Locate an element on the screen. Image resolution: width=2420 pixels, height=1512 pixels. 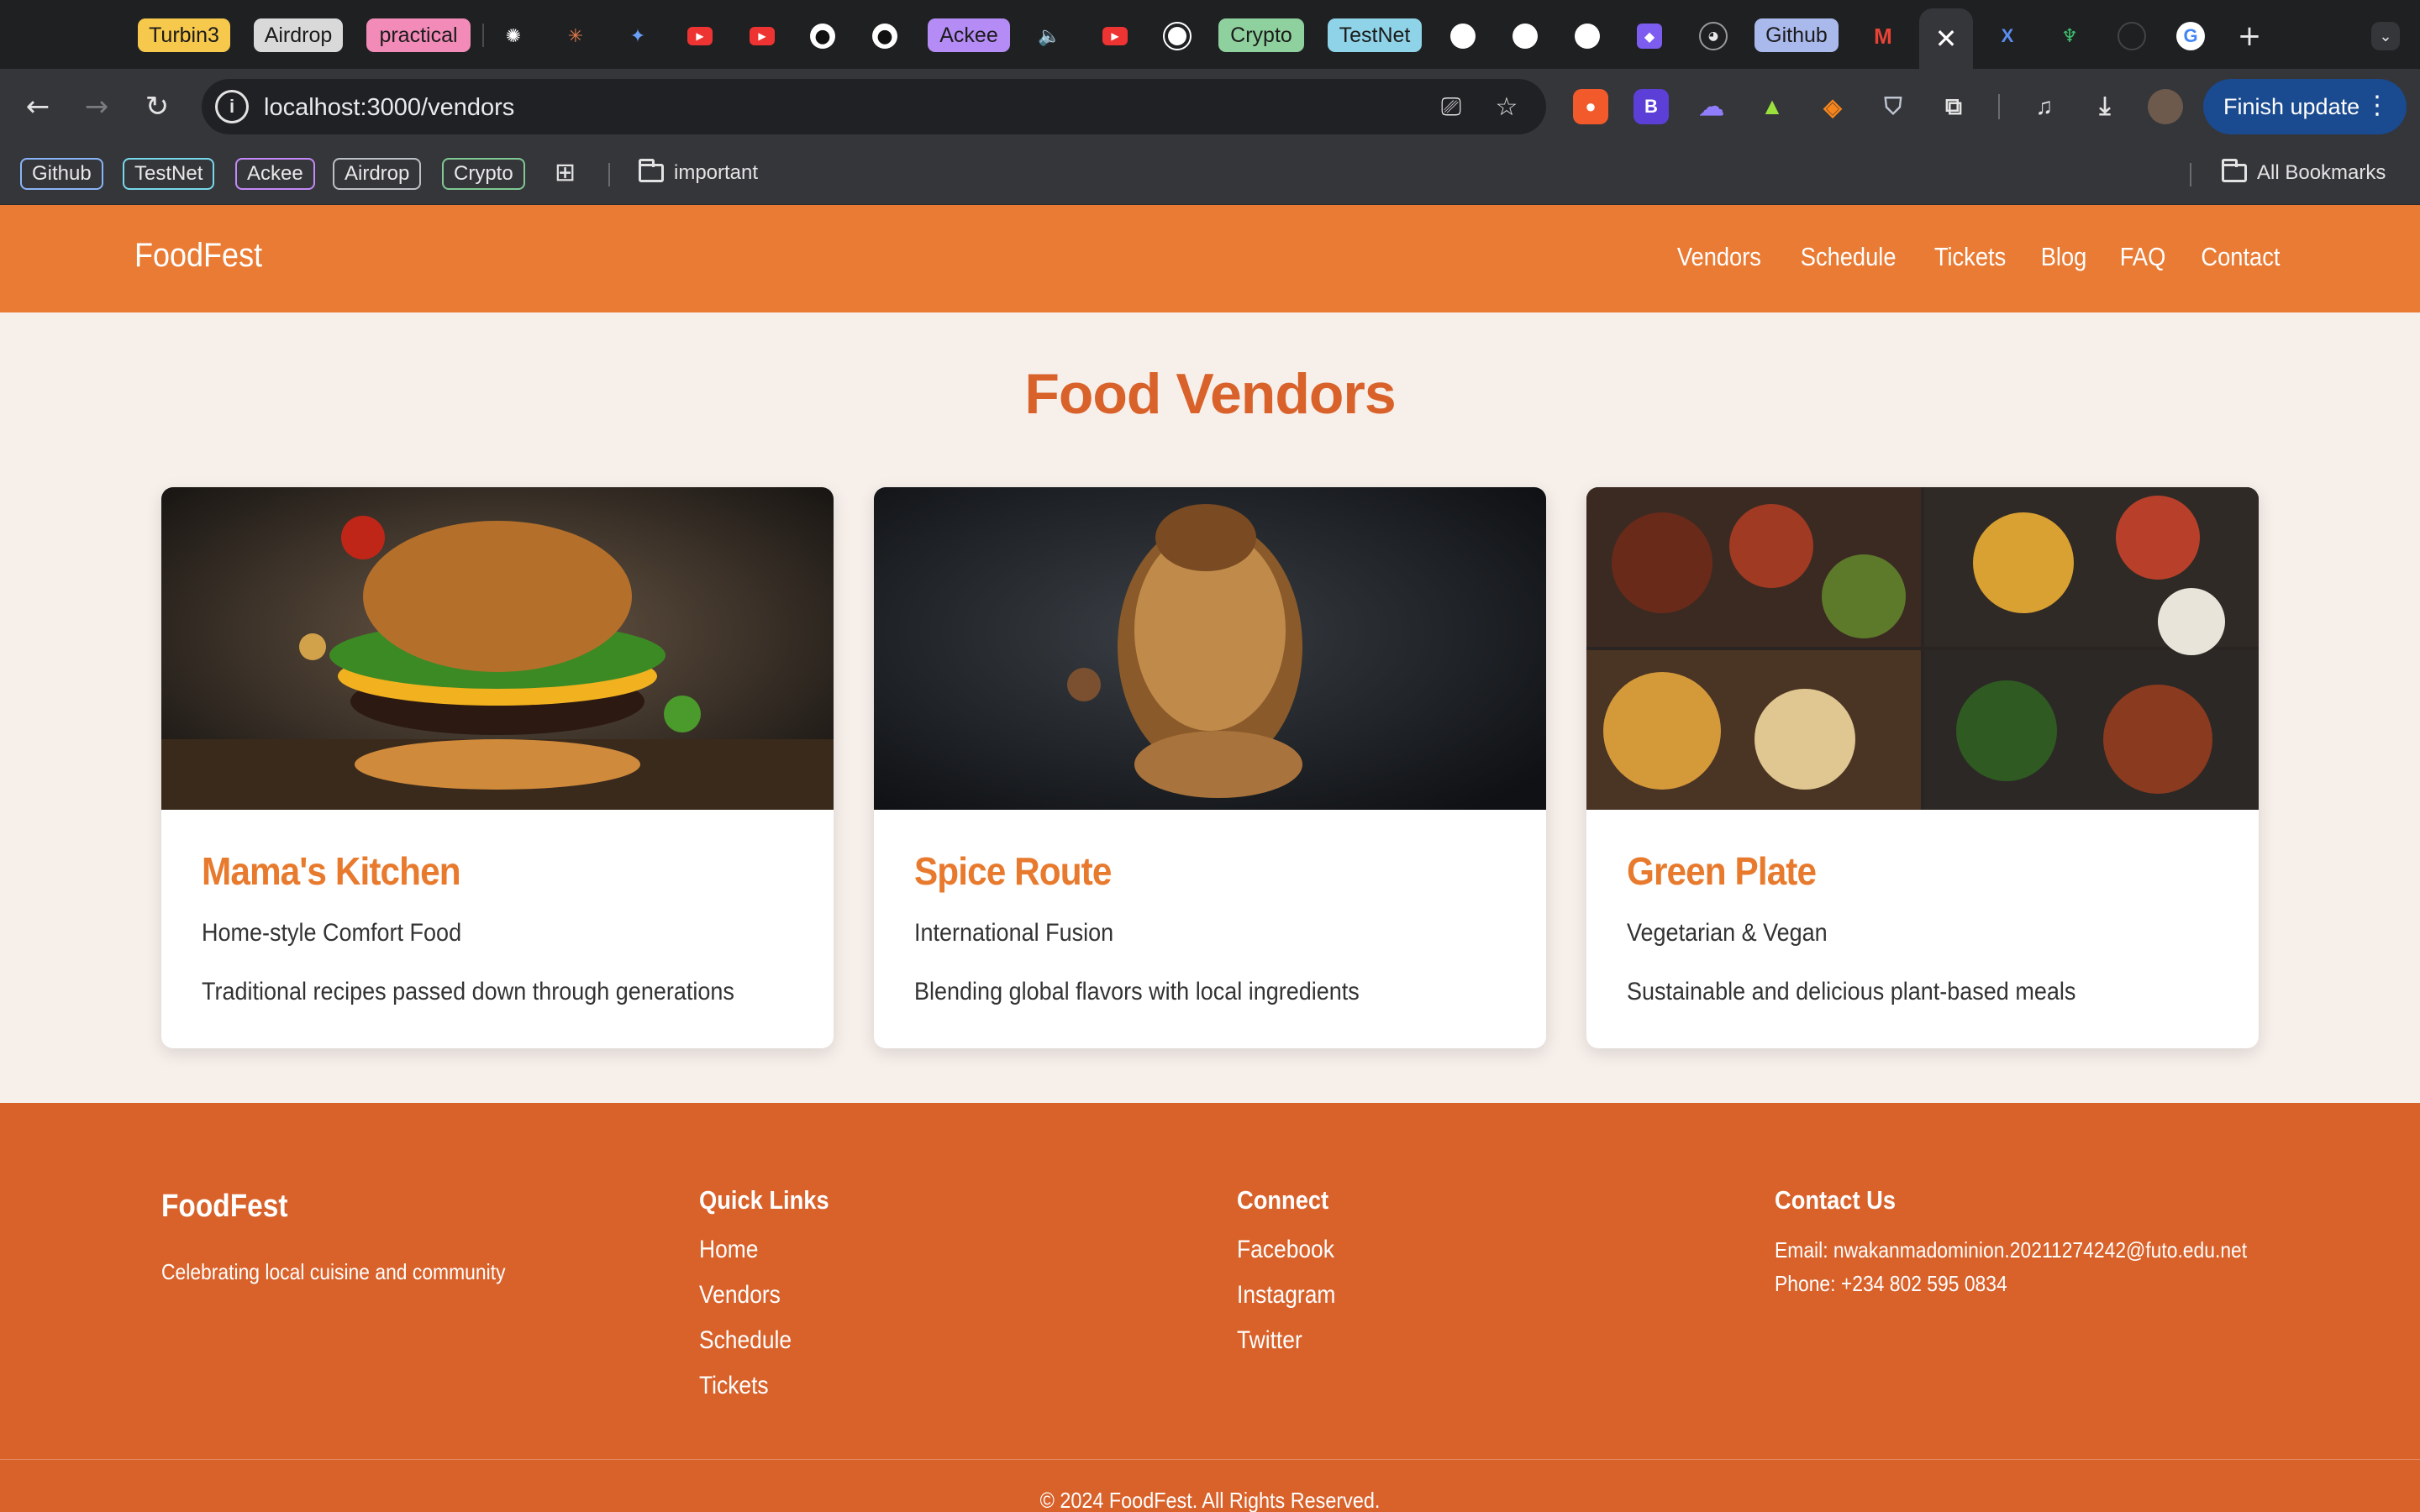
extension-icon: ☁ is located at coordinates (1711, 106).